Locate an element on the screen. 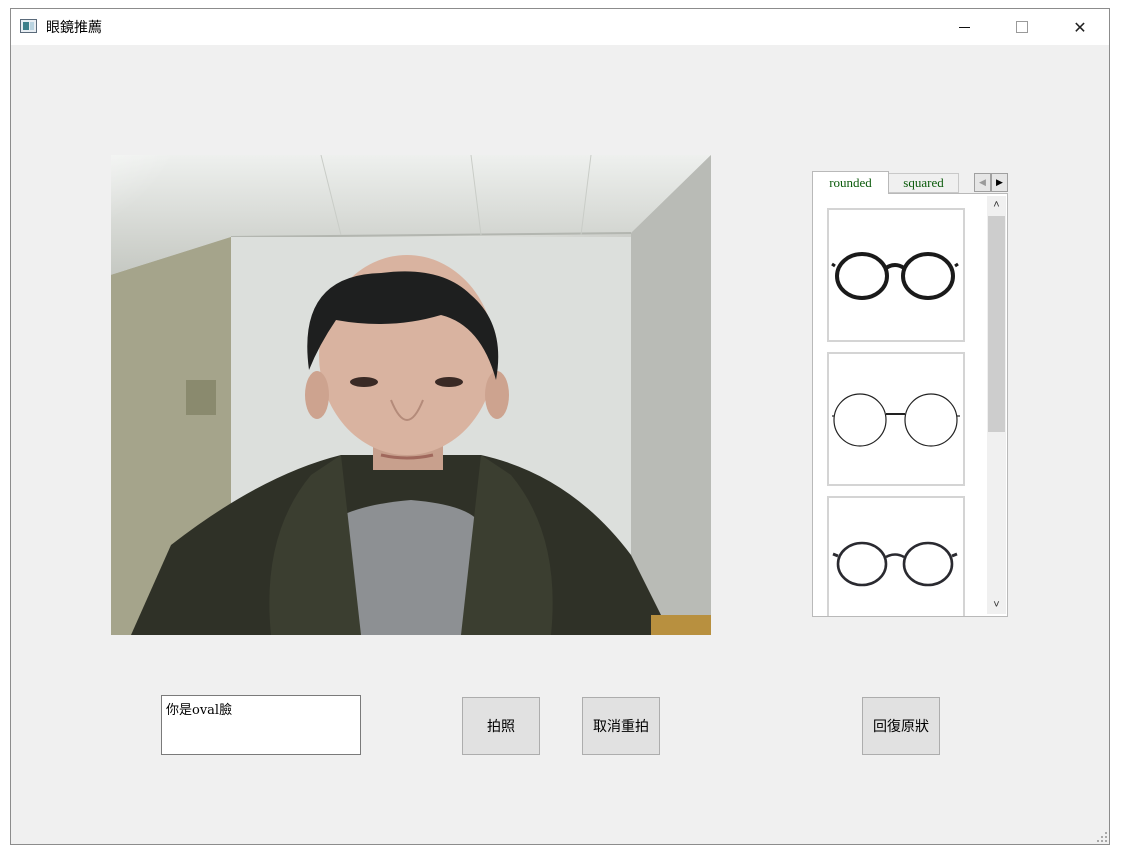 The width and height of the screenshot is (1123, 855). chevron-up-icon: ˄ is located at coordinates (996, 205).